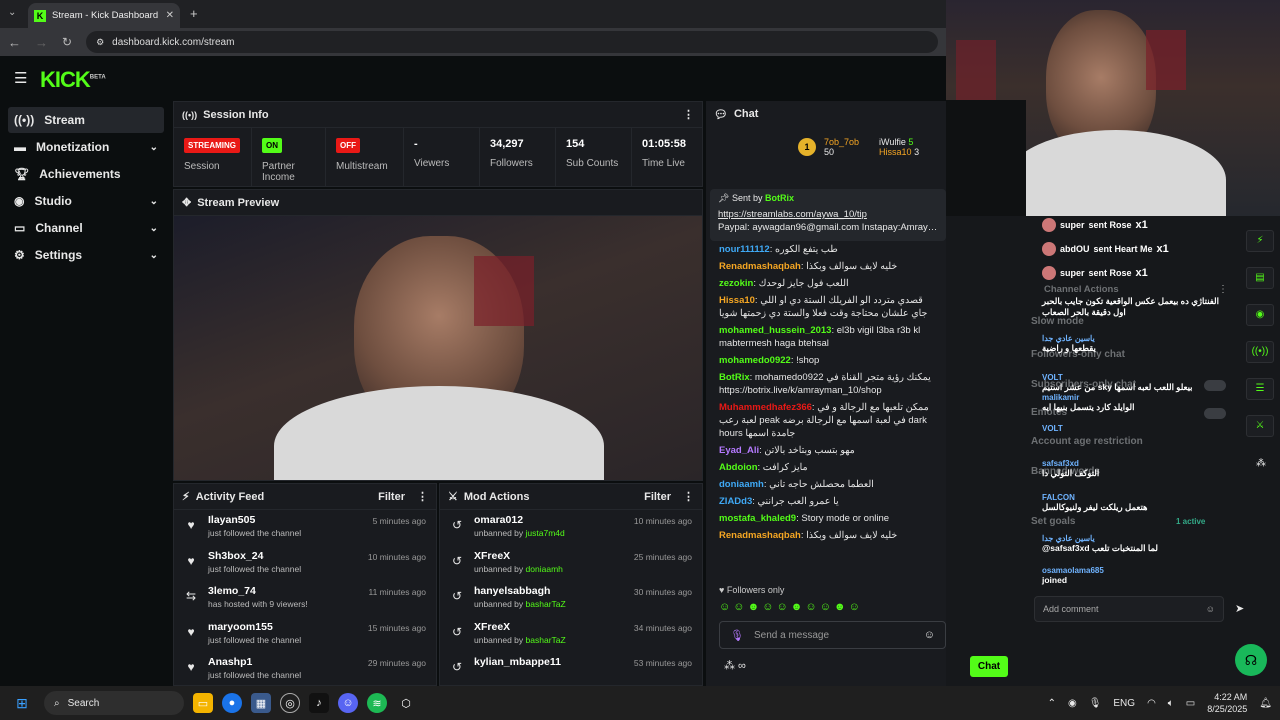  Describe the element at coordinates (170, 15) in the screenshot. I see `tab-close-icon: ✕` at that location.